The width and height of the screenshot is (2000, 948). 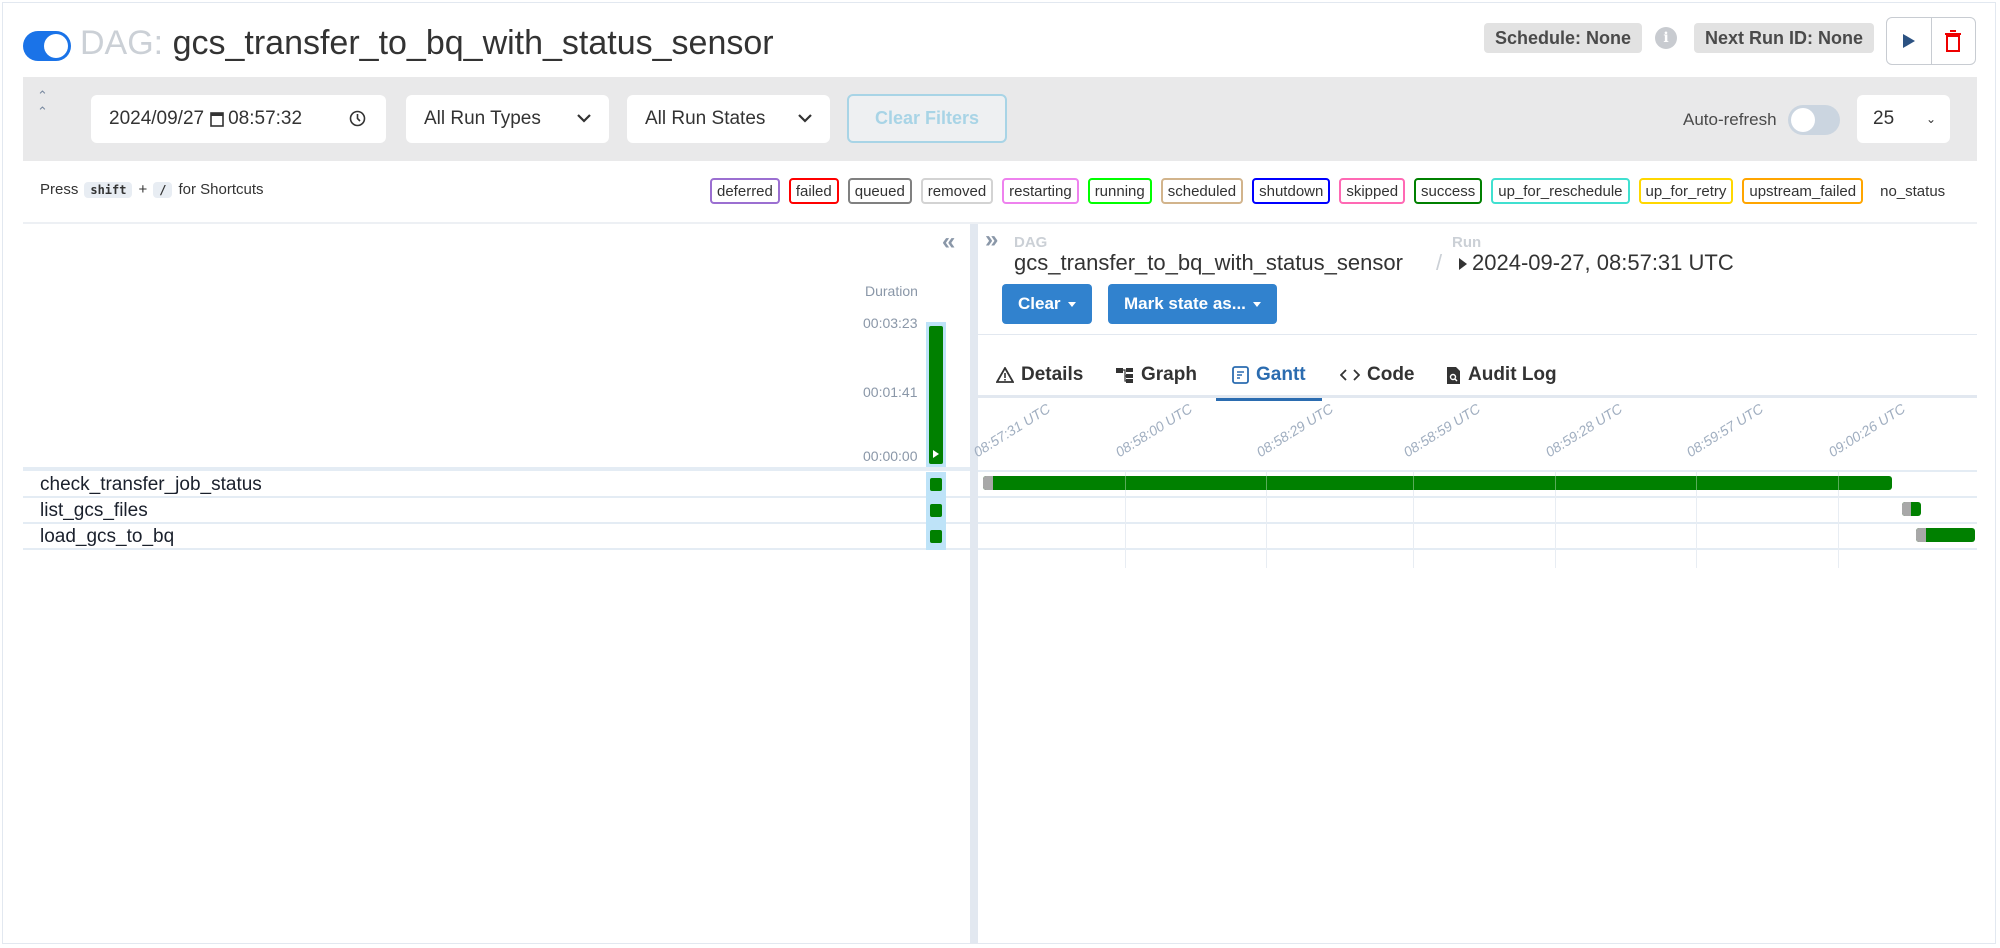 I want to click on page-size-value: 25, so click(x=1884, y=118).